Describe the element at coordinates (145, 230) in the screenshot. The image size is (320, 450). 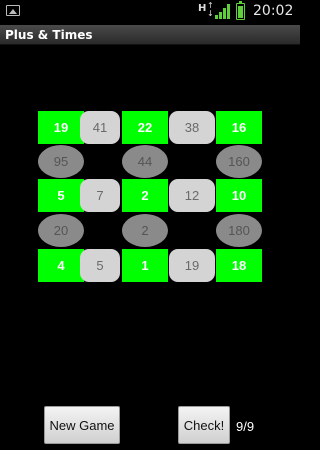
I see `product-cell: 2` at that location.